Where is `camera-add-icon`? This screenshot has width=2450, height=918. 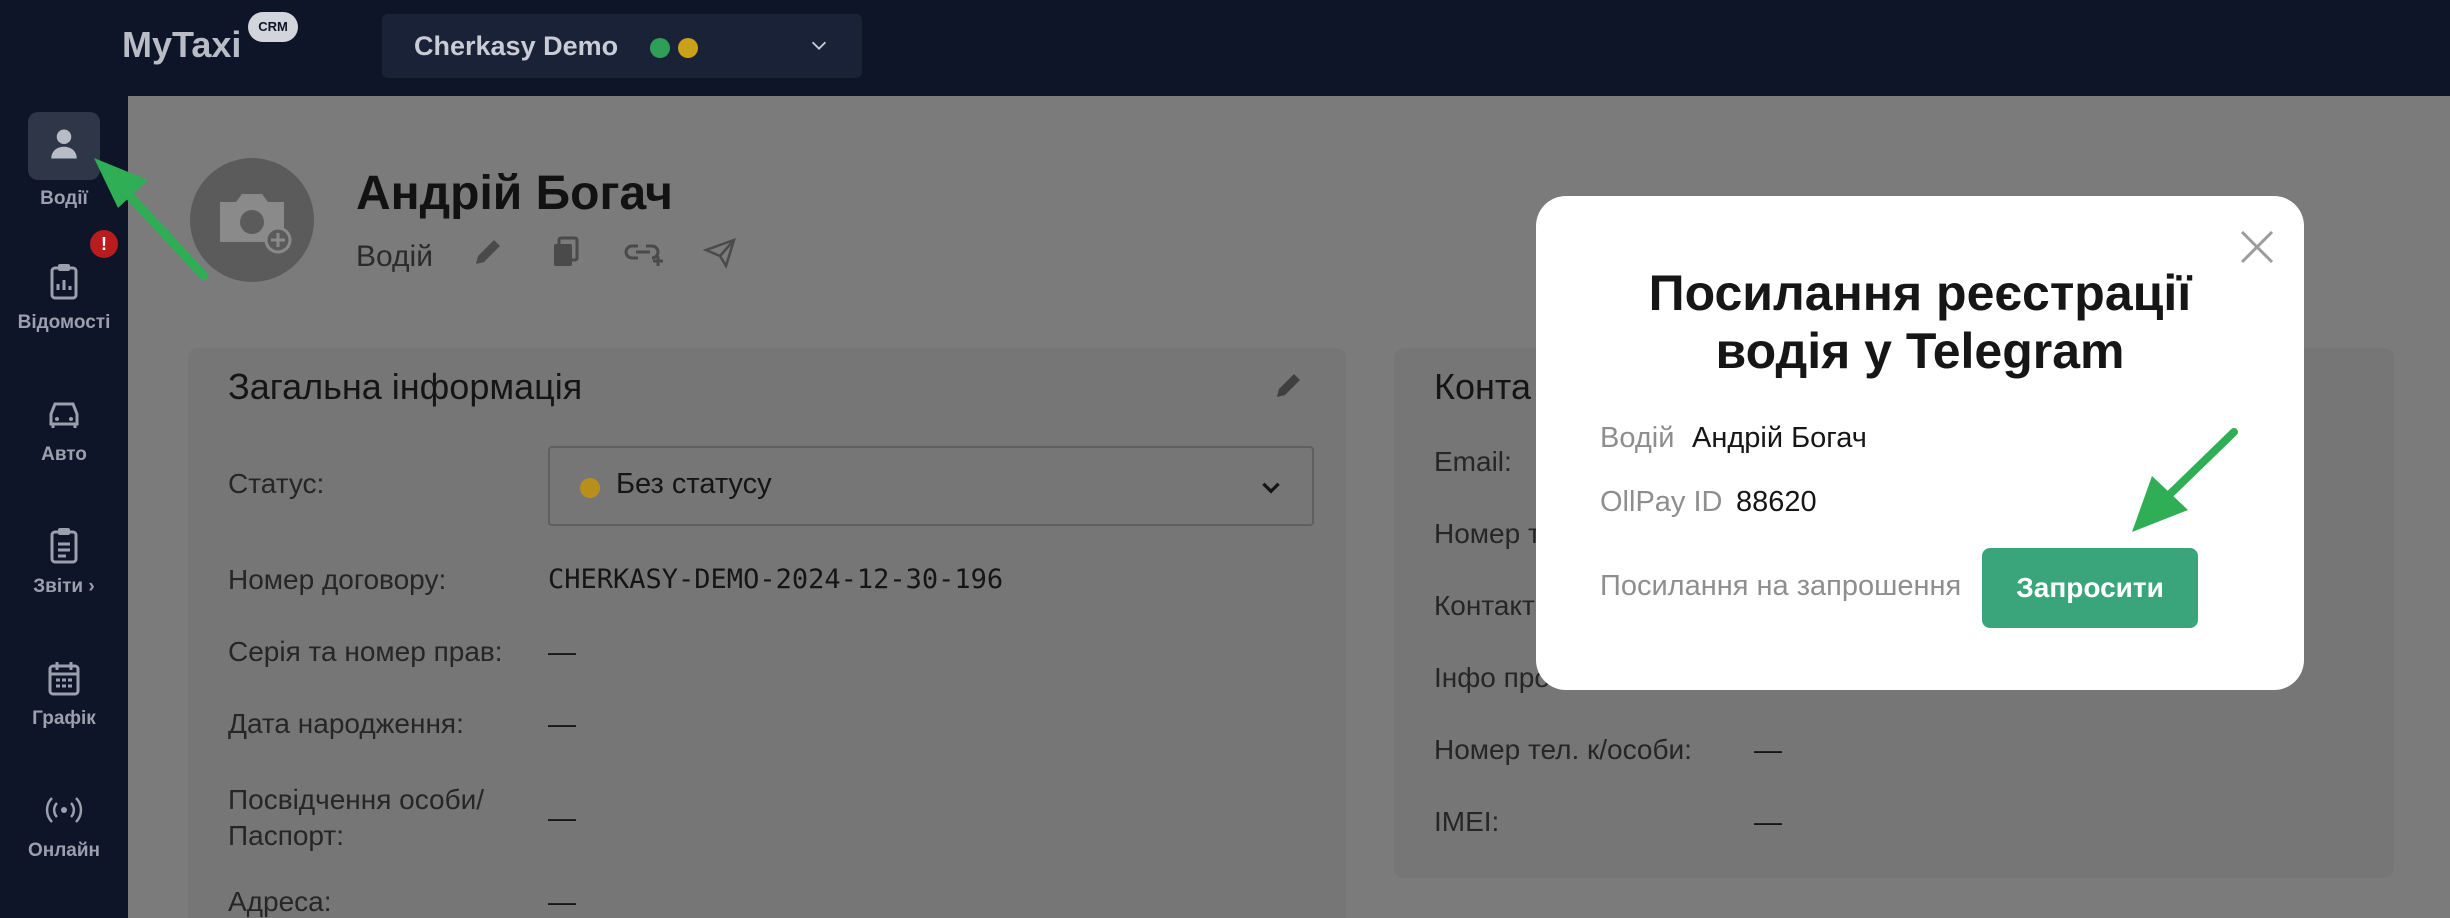 camera-add-icon is located at coordinates (256, 224).